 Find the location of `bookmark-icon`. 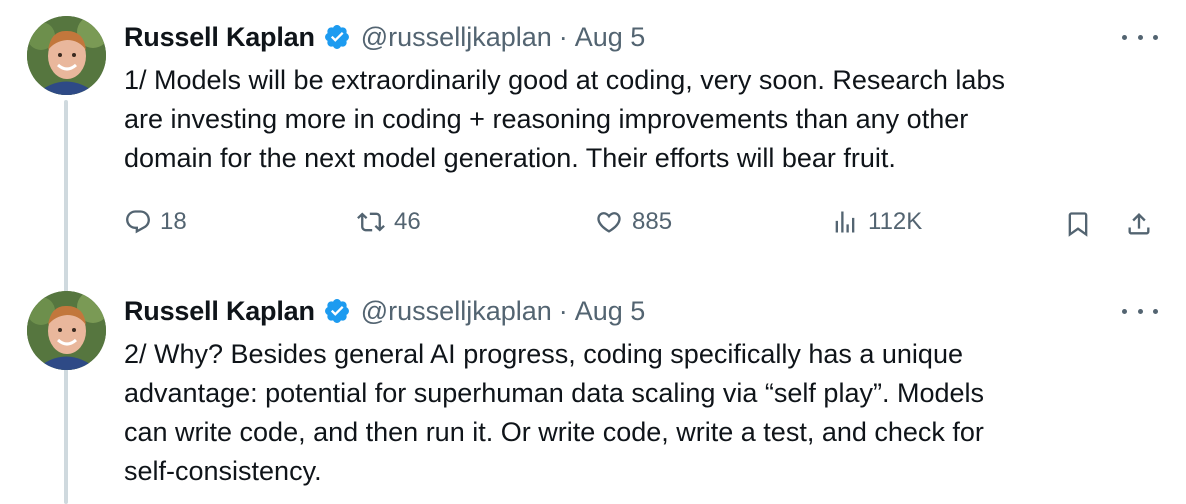

bookmark-icon is located at coordinates (1078, 224).